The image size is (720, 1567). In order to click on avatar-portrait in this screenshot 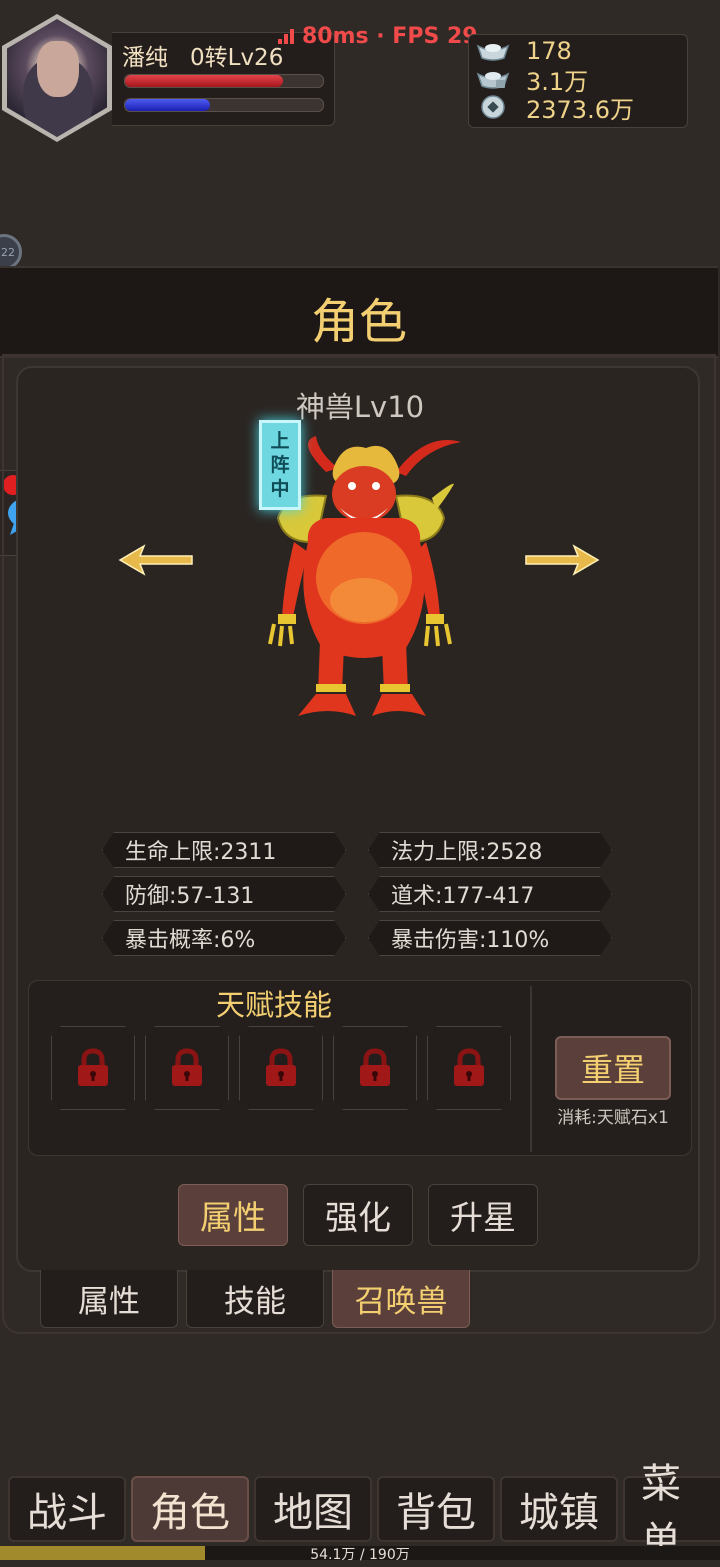, I will do `click(57, 78)`.